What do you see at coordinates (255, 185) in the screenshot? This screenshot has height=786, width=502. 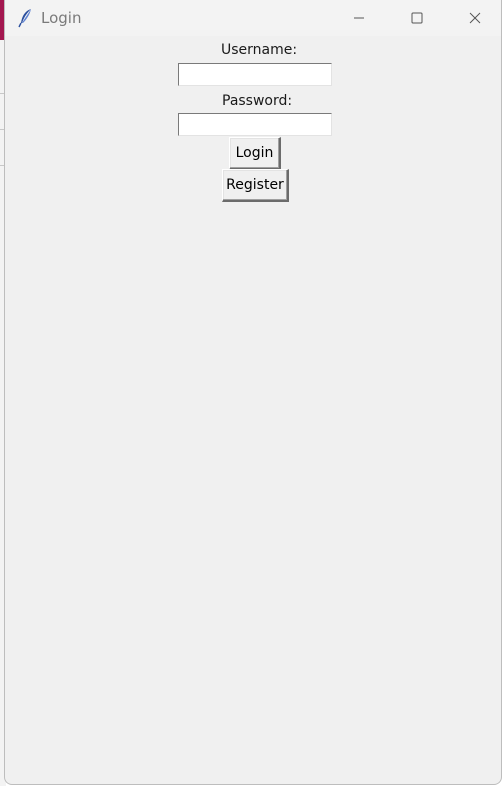 I see `register-button: Register` at bounding box center [255, 185].